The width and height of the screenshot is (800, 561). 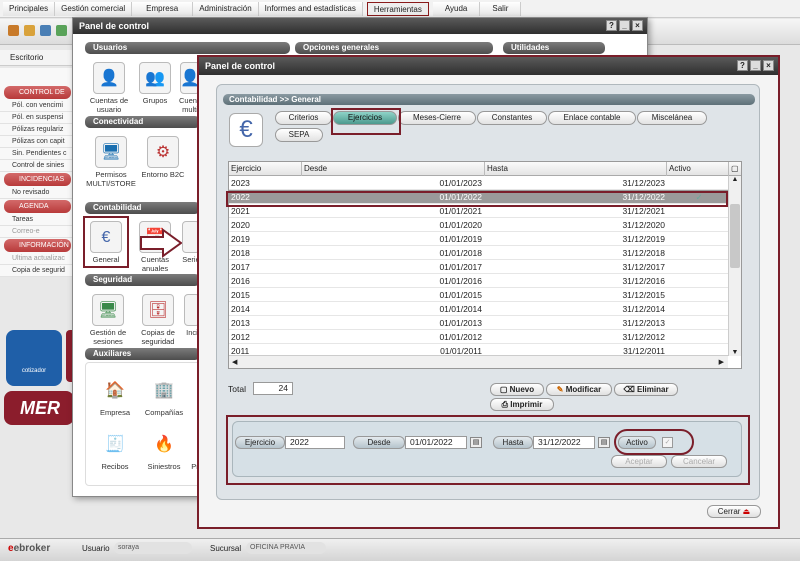 What do you see at coordinates (315, 442) in the screenshot?
I see `ejercicio-field: 2022` at bounding box center [315, 442].